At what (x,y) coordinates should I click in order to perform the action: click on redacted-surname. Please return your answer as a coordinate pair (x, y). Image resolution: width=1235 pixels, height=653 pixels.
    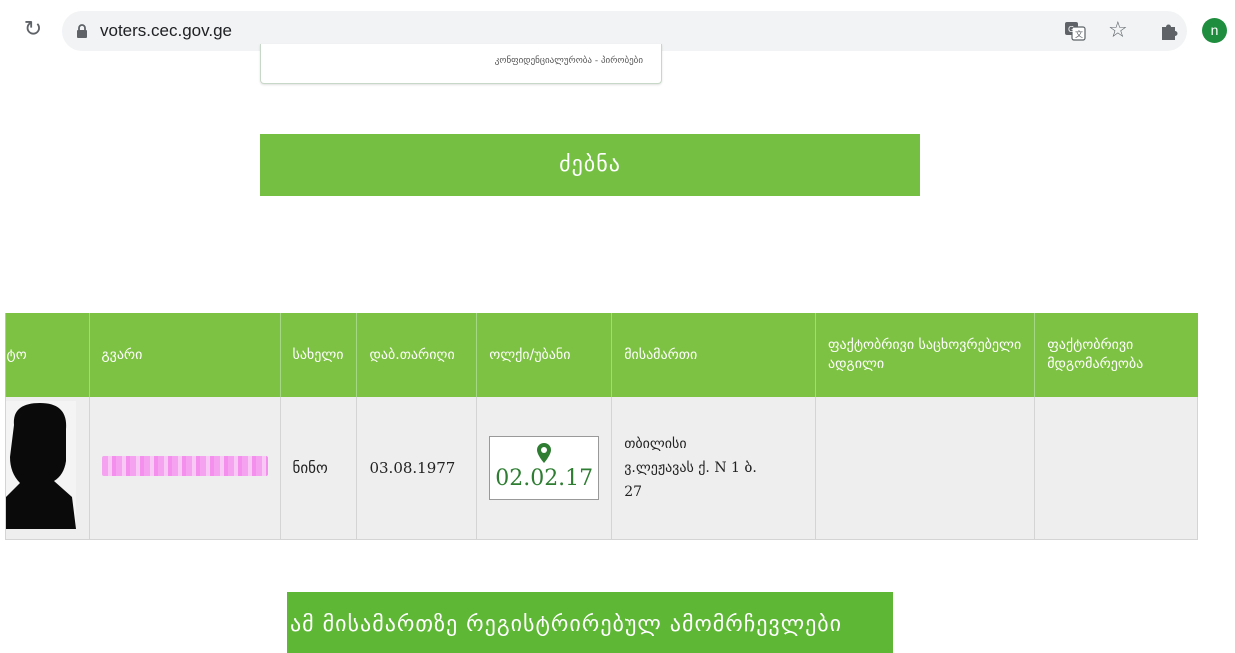
    Looking at the image, I should click on (184, 465).